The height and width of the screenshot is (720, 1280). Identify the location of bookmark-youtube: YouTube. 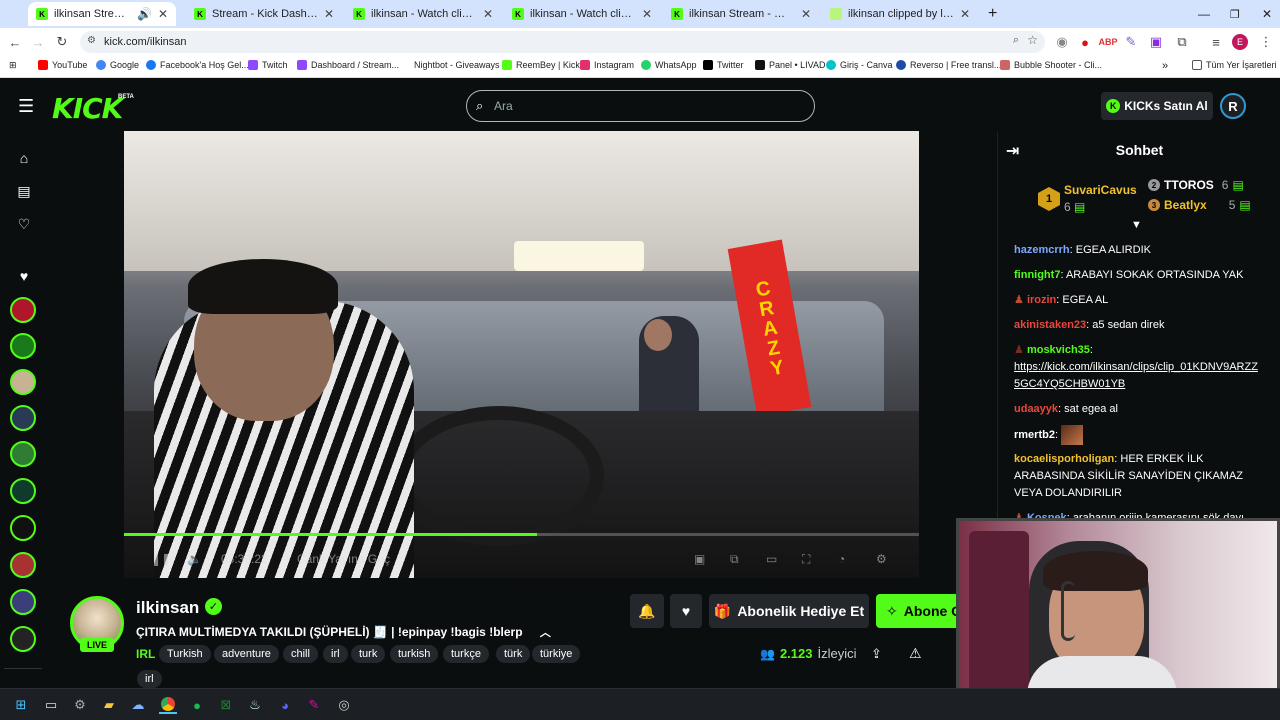
(62, 65).